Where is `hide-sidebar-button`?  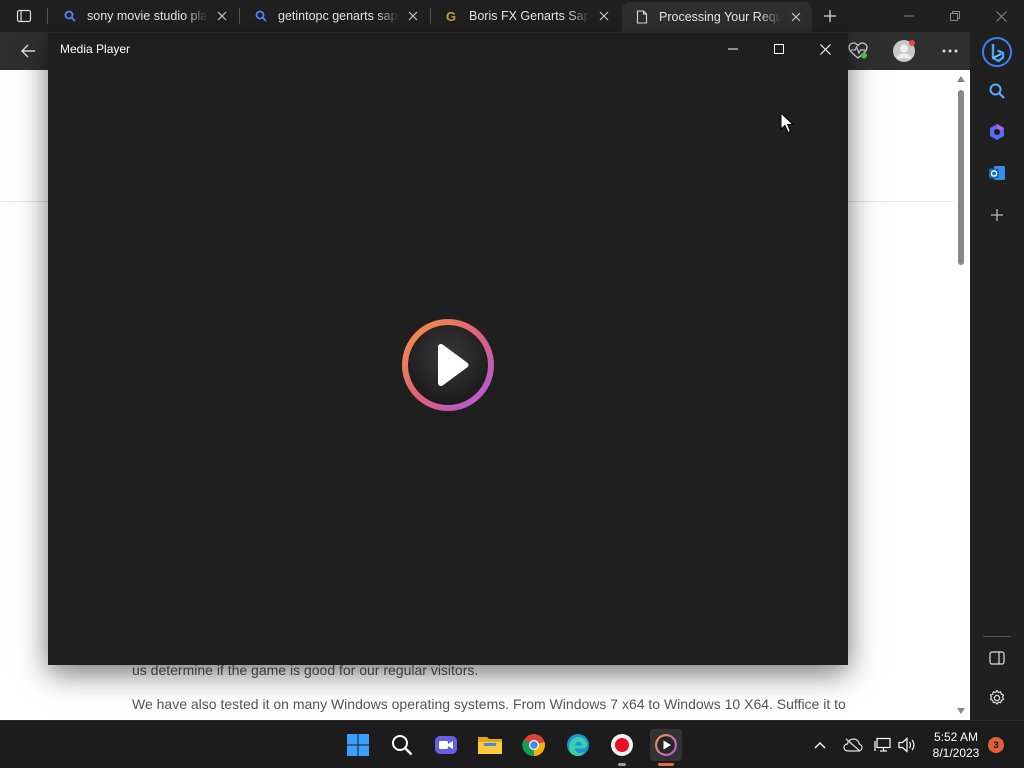 hide-sidebar-button is located at coordinates (997, 658).